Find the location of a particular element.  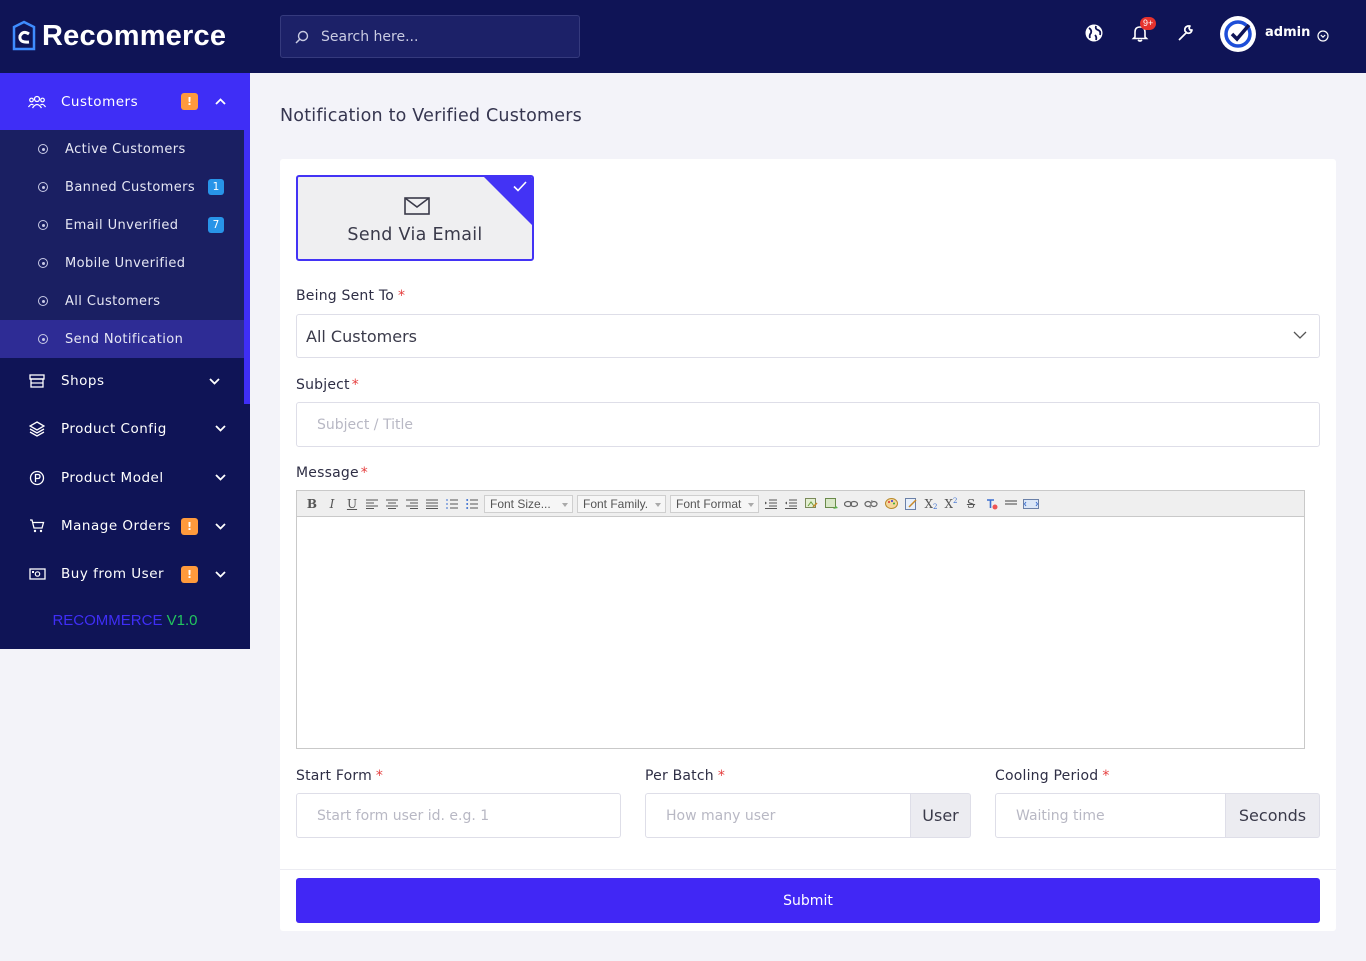

ordered-list-icon is located at coordinates (452, 504).